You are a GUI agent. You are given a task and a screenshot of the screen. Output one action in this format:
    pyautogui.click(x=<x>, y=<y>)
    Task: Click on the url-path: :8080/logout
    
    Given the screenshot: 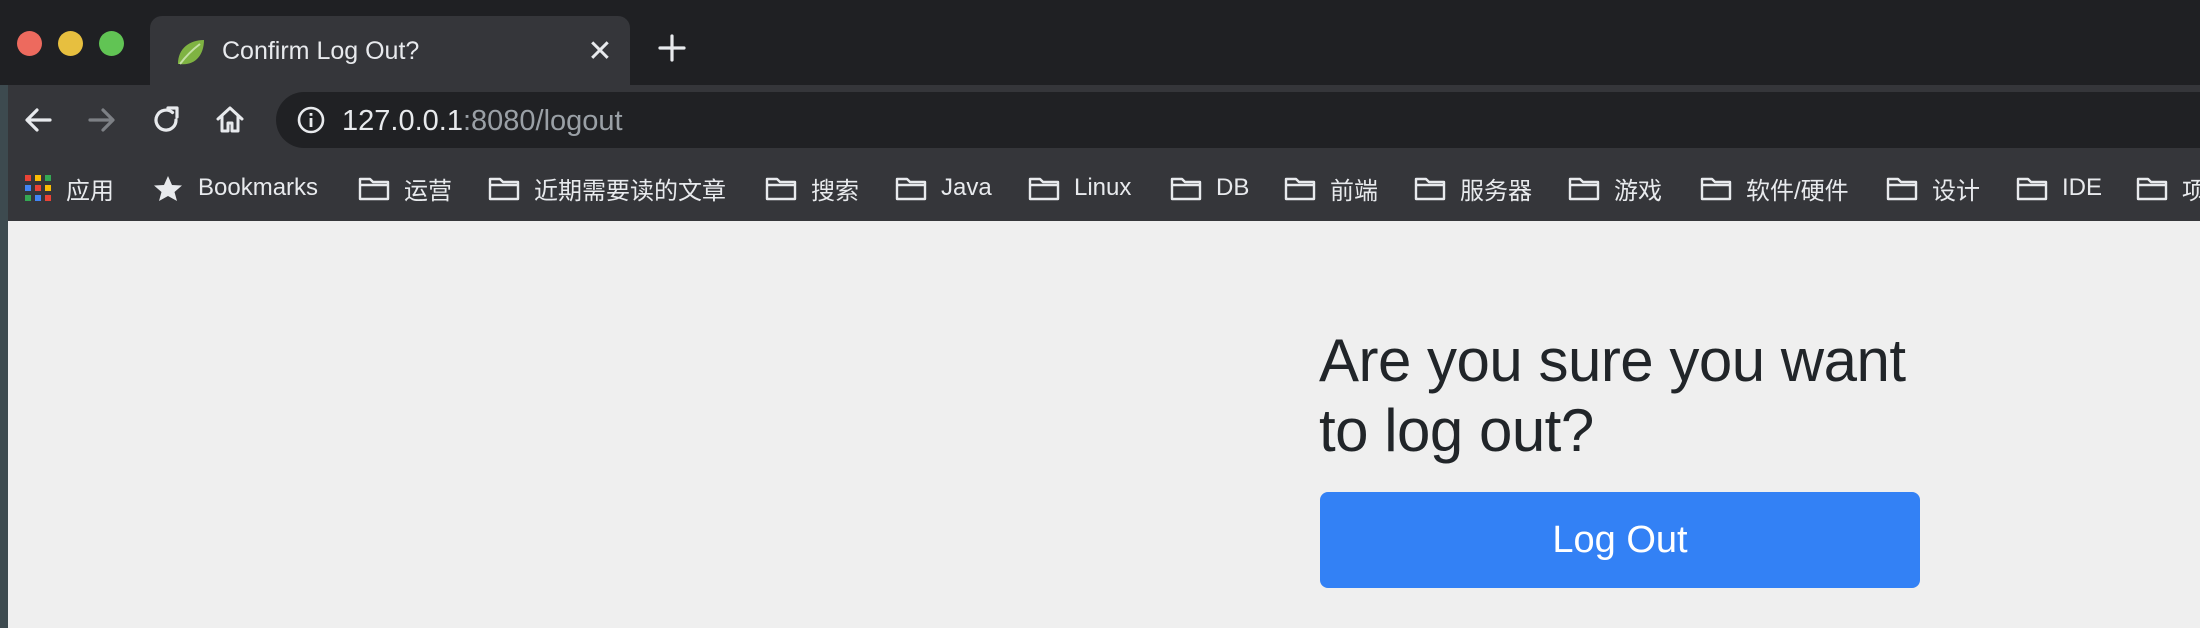 What is the action you would take?
    pyautogui.click(x=542, y=121)
    